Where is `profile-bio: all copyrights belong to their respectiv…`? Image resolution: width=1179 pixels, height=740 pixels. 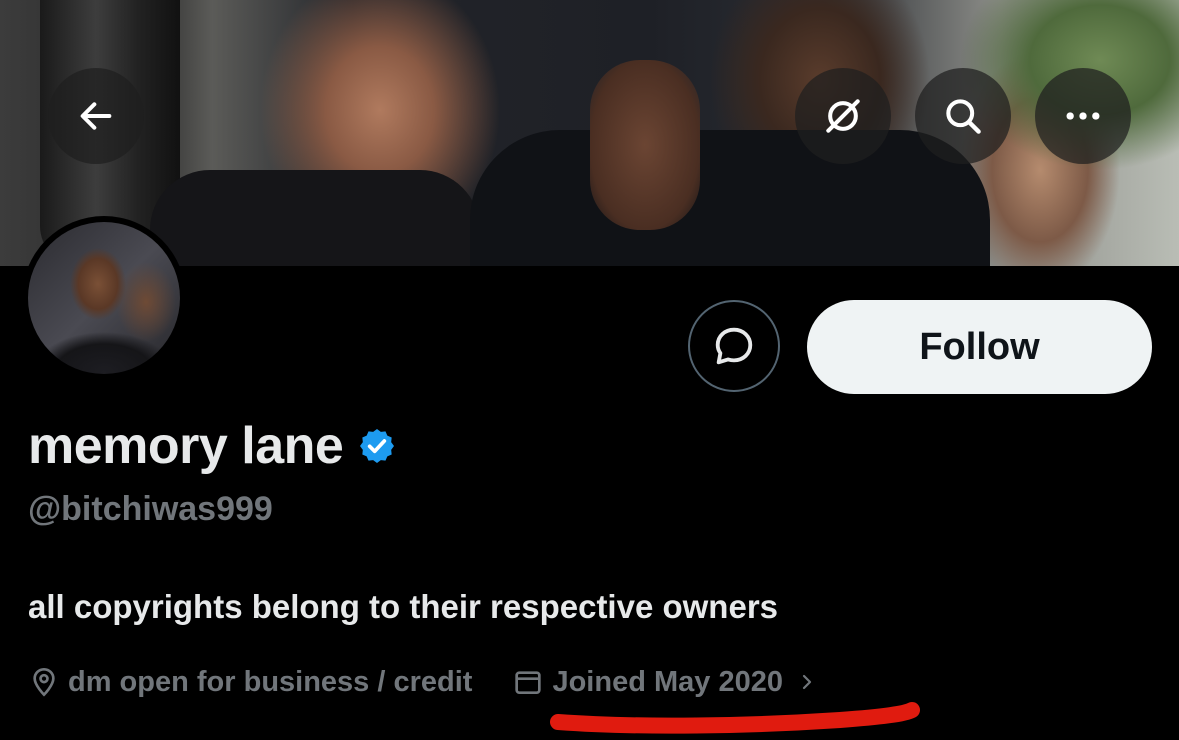 profile-bio: all copyrights belong to their respectiv… is located at coordinates (403, 606).